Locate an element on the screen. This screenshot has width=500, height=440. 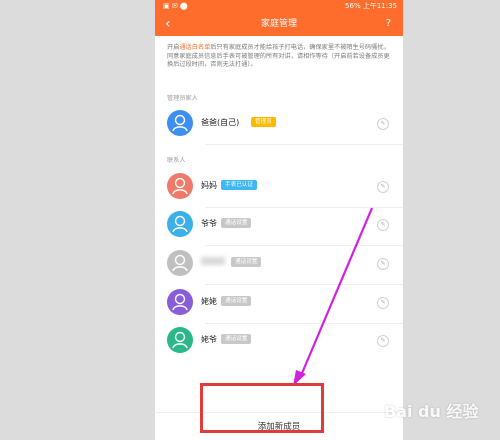
annotation-arrow is located at coordinates (333, 296).